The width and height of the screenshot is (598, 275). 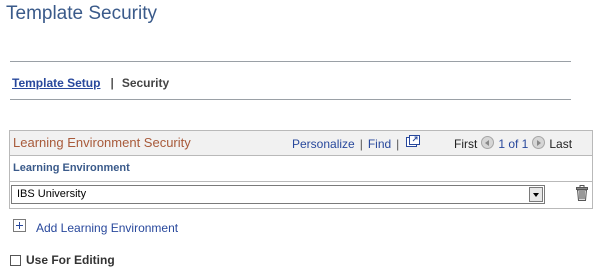 What do you see at coordinates (52, 194) in the screenshot?
I see `learning-environment-value: IBS University` at bounding box center [52, 194].